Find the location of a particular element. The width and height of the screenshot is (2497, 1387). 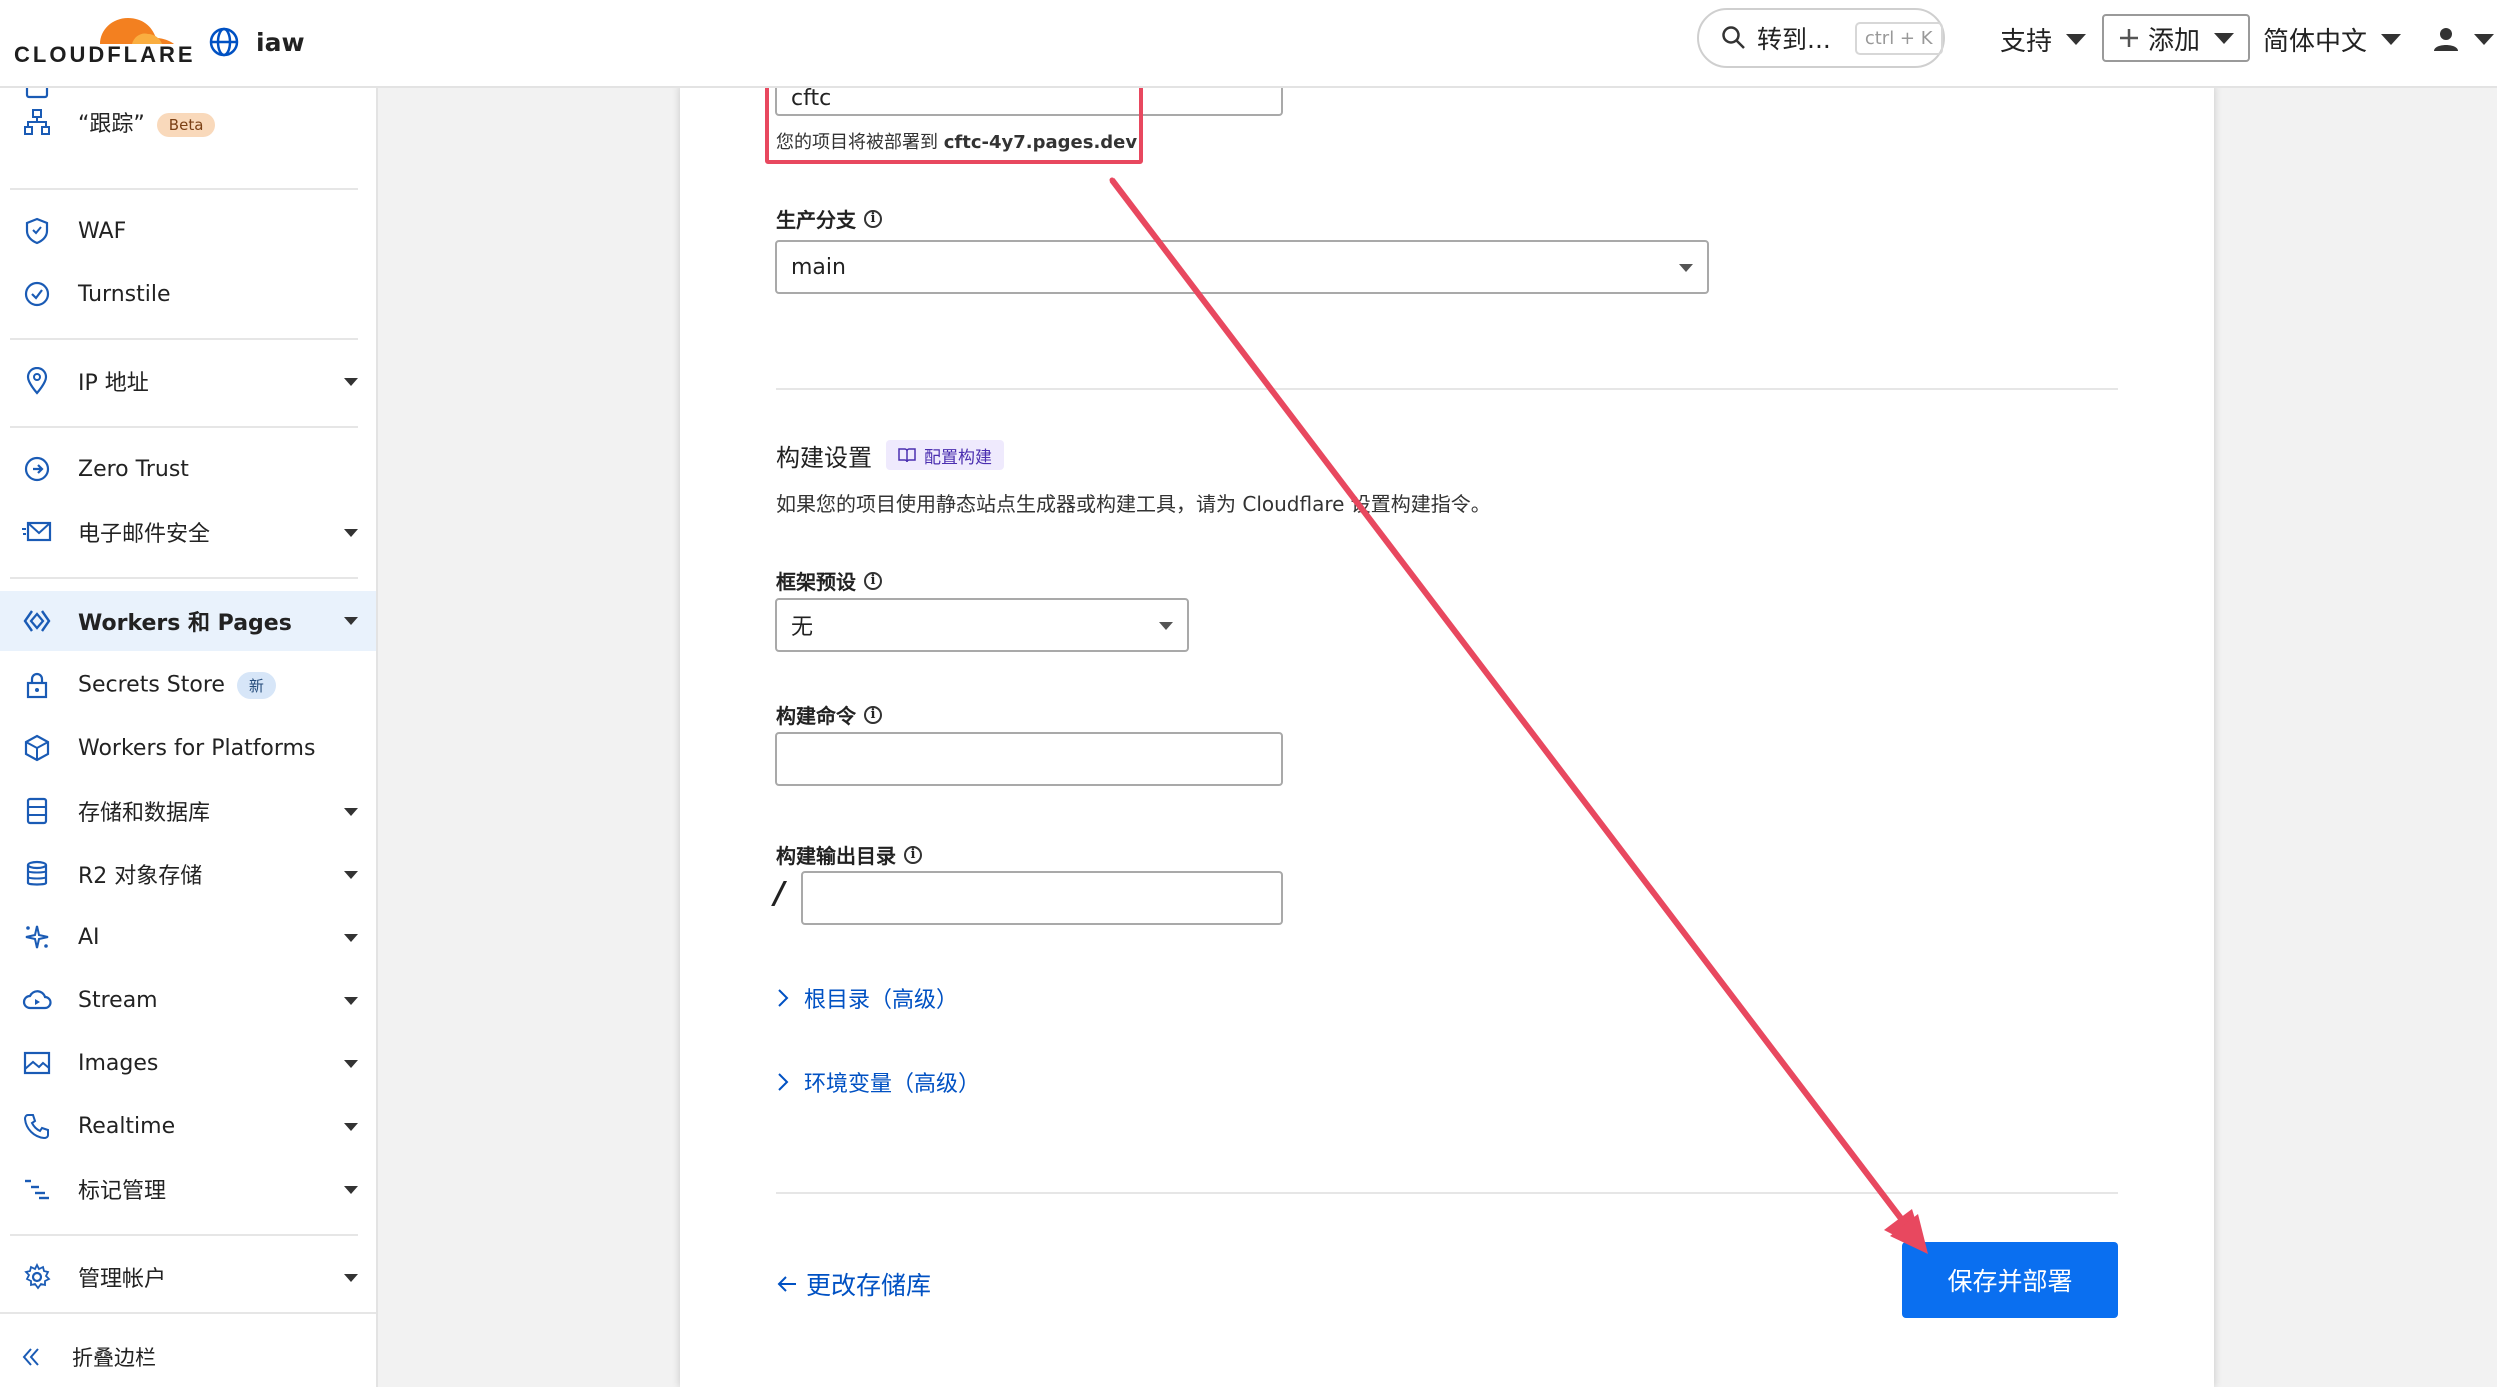

framework-select: 无 is located at coordinates (982, 625).